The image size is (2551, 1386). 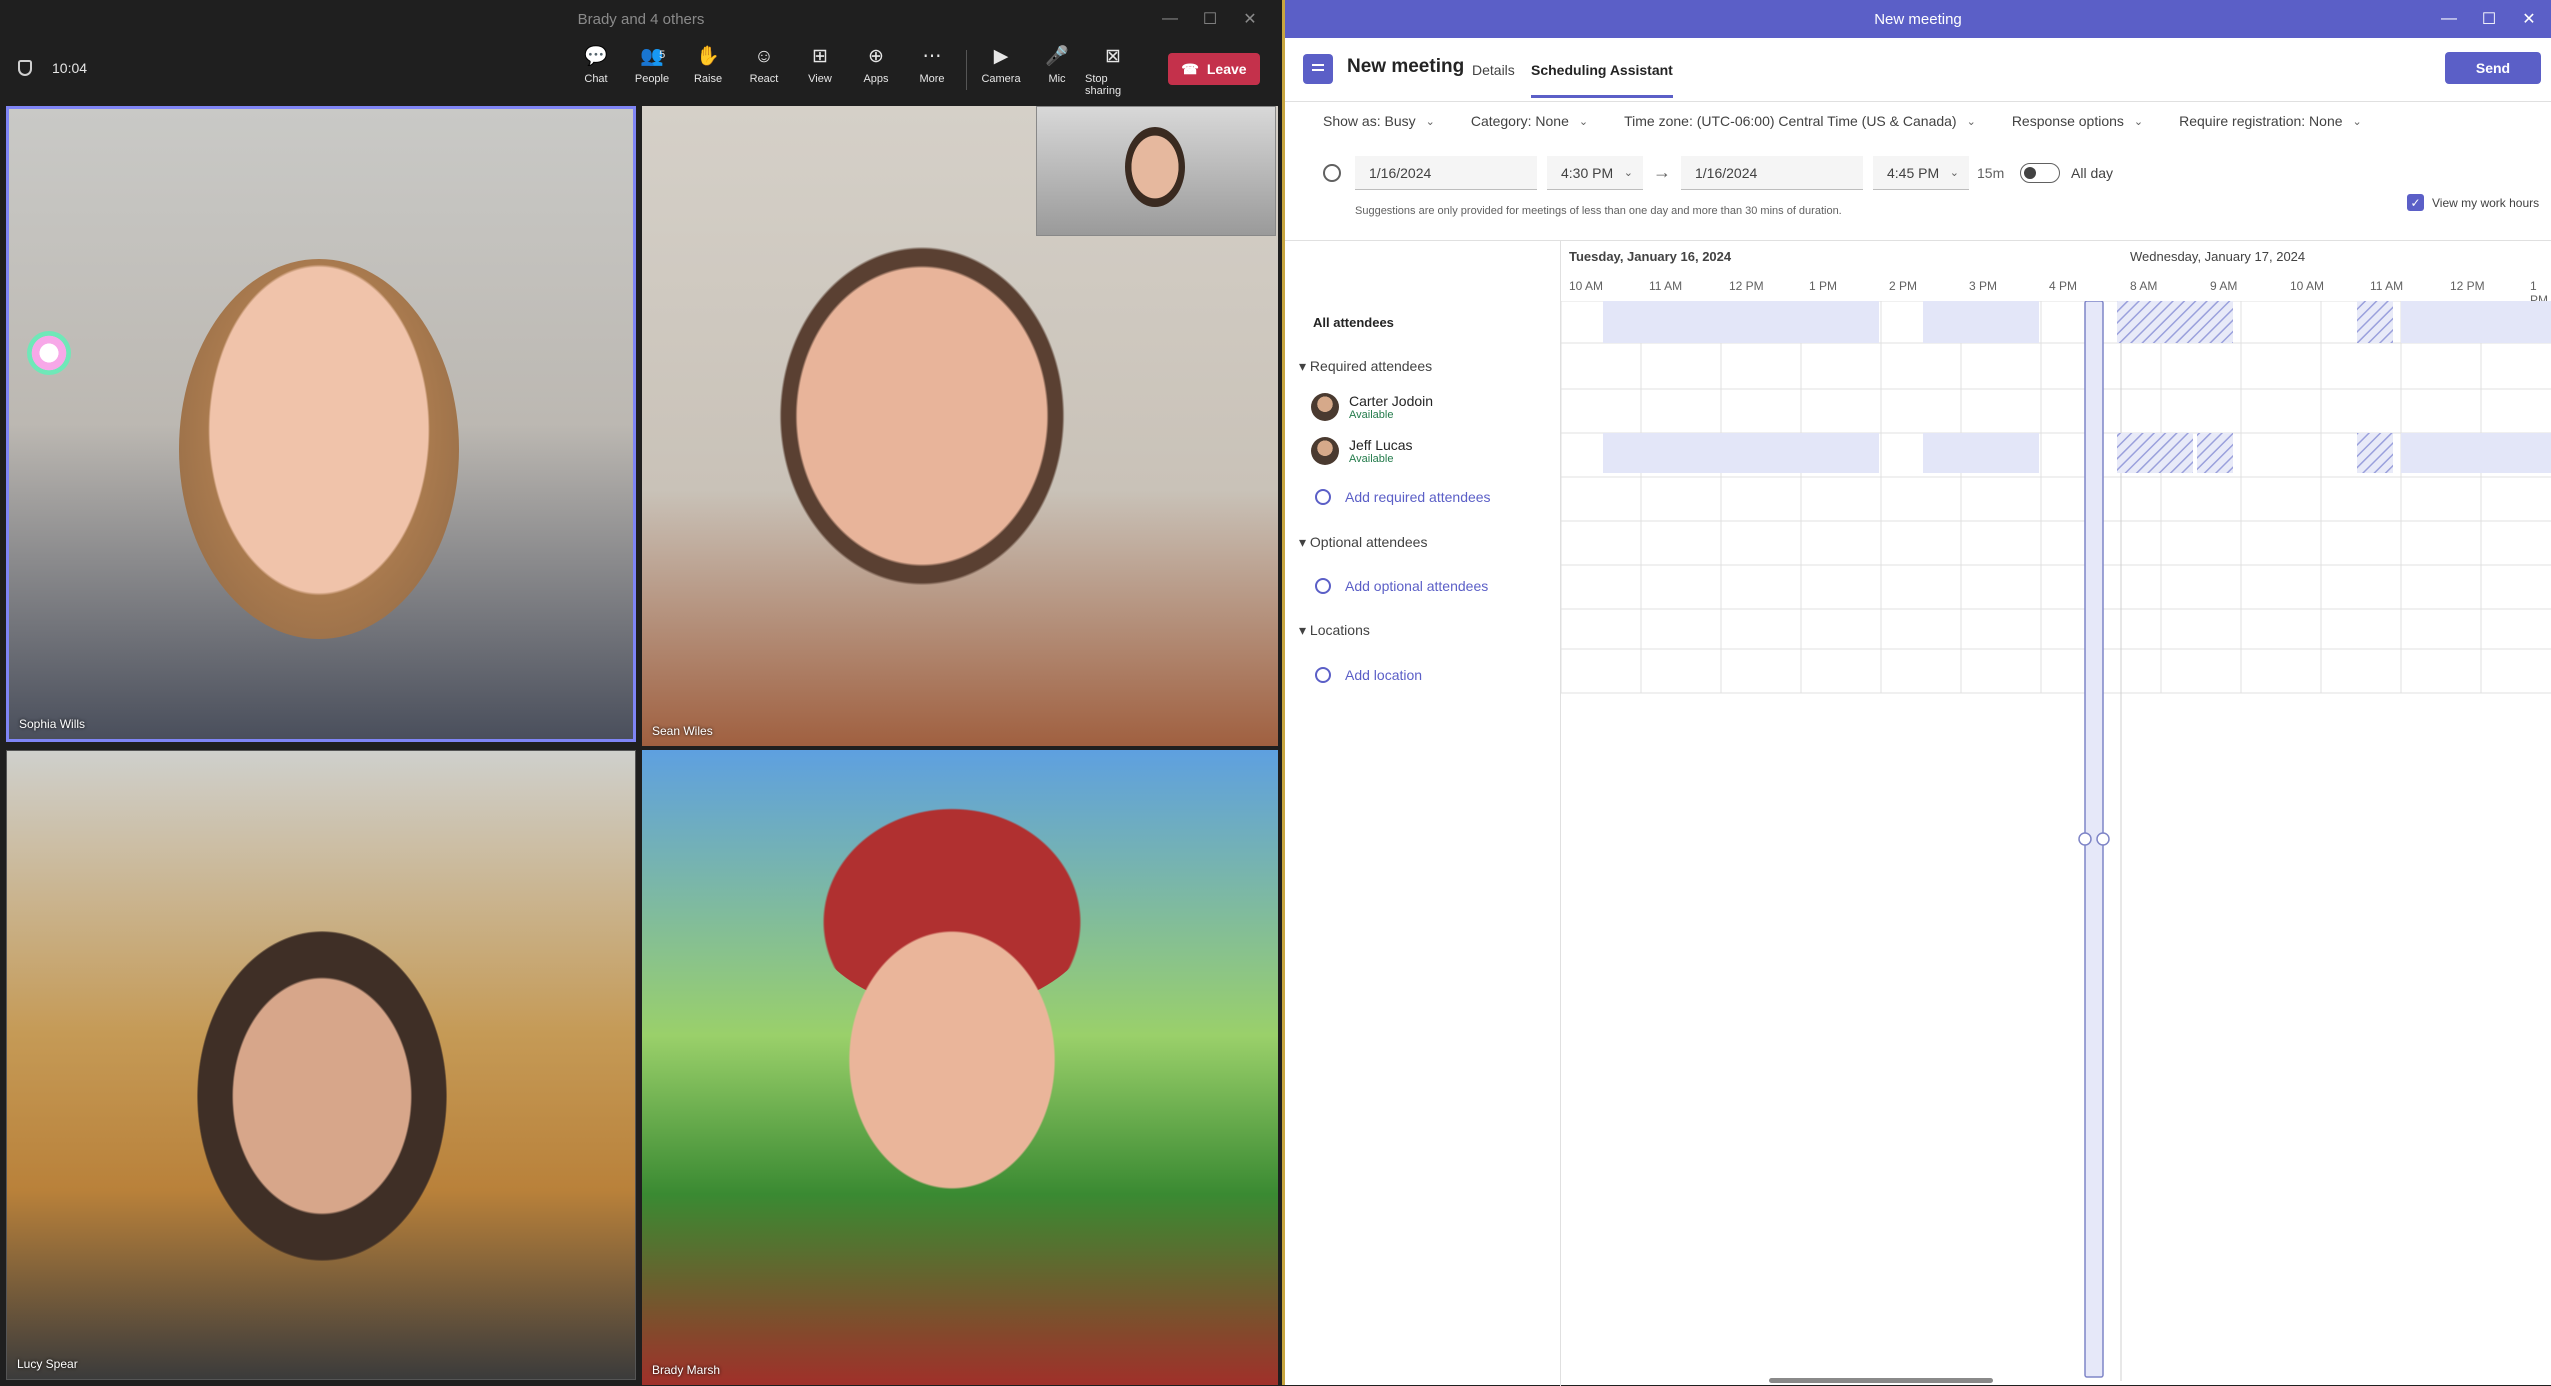 I want to click on tab-scheduling-assistant: Scheduling Assistant, so click(x=1602, y=80).